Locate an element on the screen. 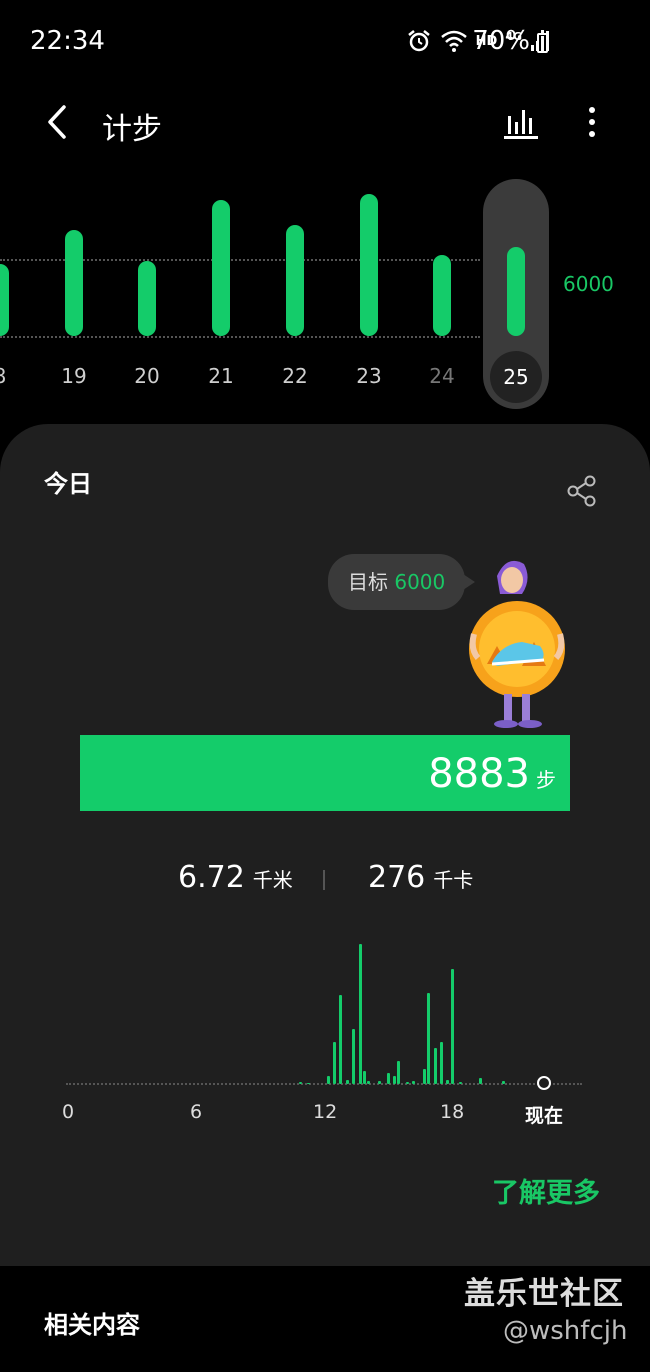  share-icon is located at coordinates (582, 491).